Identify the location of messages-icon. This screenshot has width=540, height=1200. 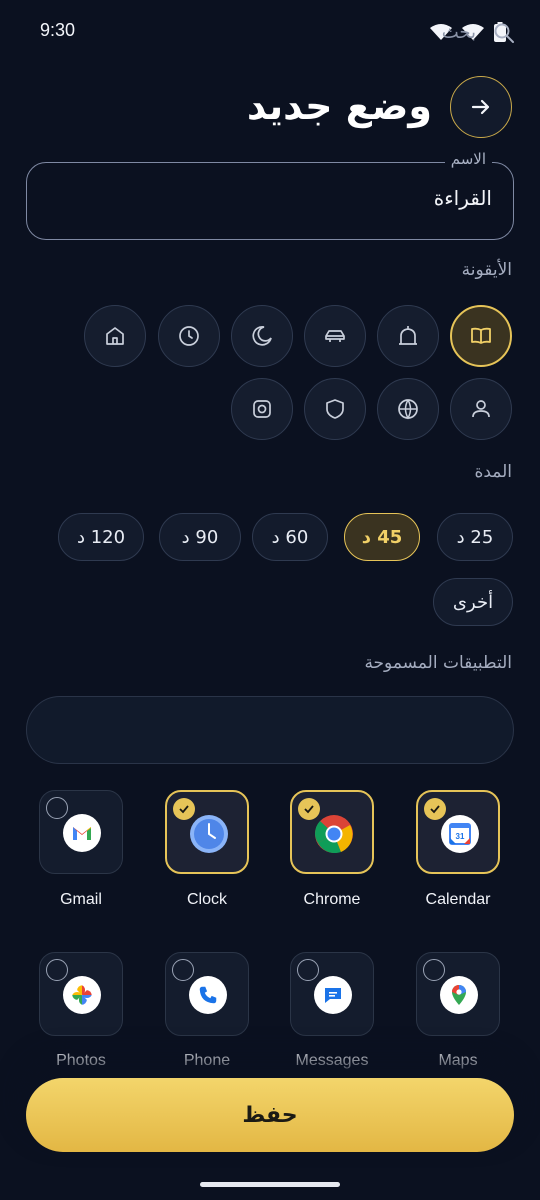
(333, 995).